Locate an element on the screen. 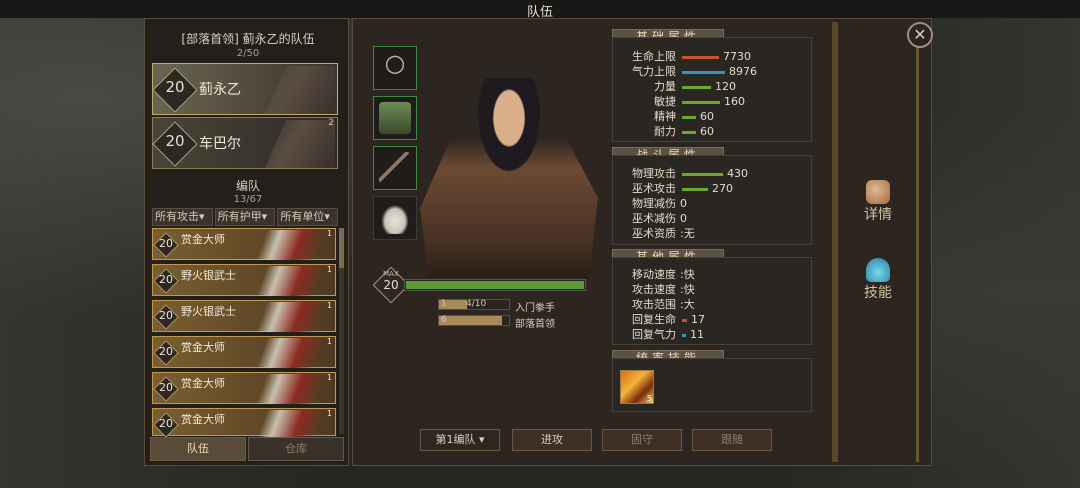  stat-row: 移动速度 :快 is located at coordinates (715, 275).